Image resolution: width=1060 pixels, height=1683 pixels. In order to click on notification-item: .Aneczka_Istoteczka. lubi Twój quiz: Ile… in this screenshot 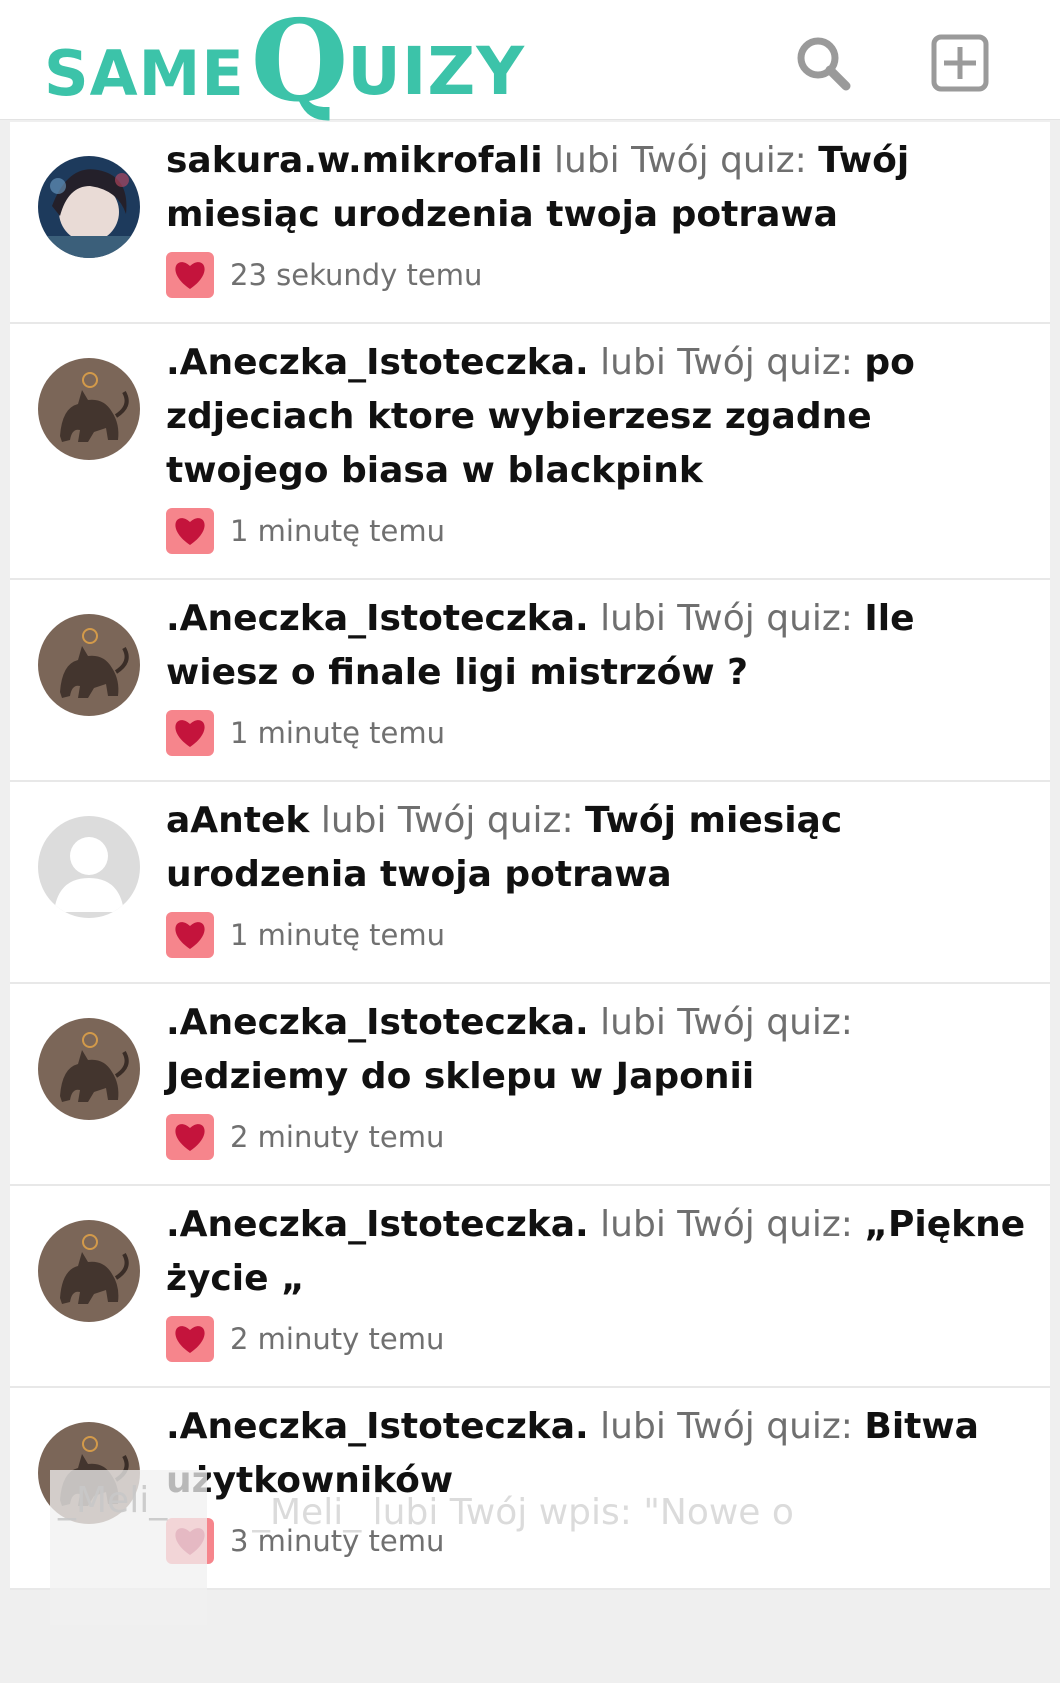, I will do `click(530, 681)`.